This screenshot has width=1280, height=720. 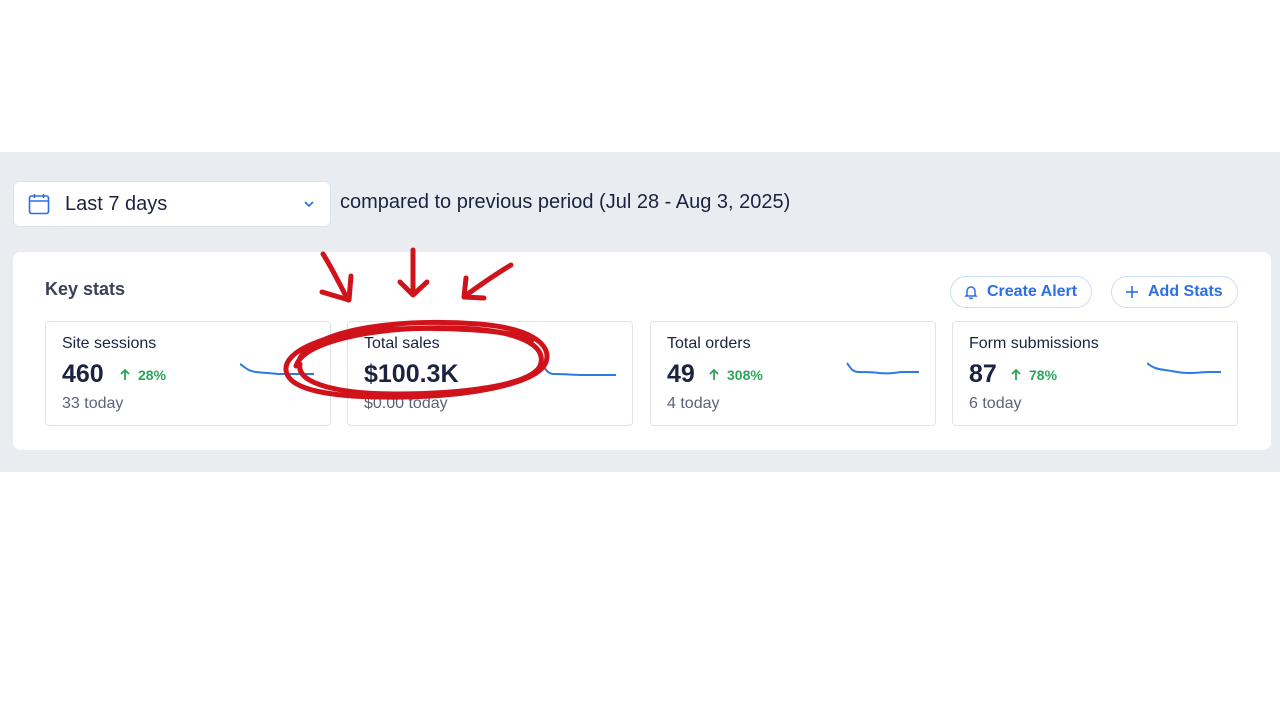 What do you see at coordinates (1034, 343) in the screenshot?
I see `stat-title: Form submissions` at bounding box center [1034, 343].